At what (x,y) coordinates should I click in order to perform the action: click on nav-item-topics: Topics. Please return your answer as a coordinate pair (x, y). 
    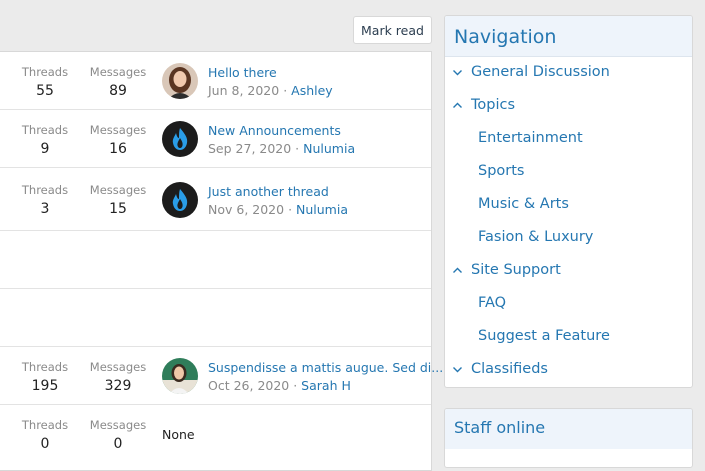
    Looking at the image, I should click on (483, 105).